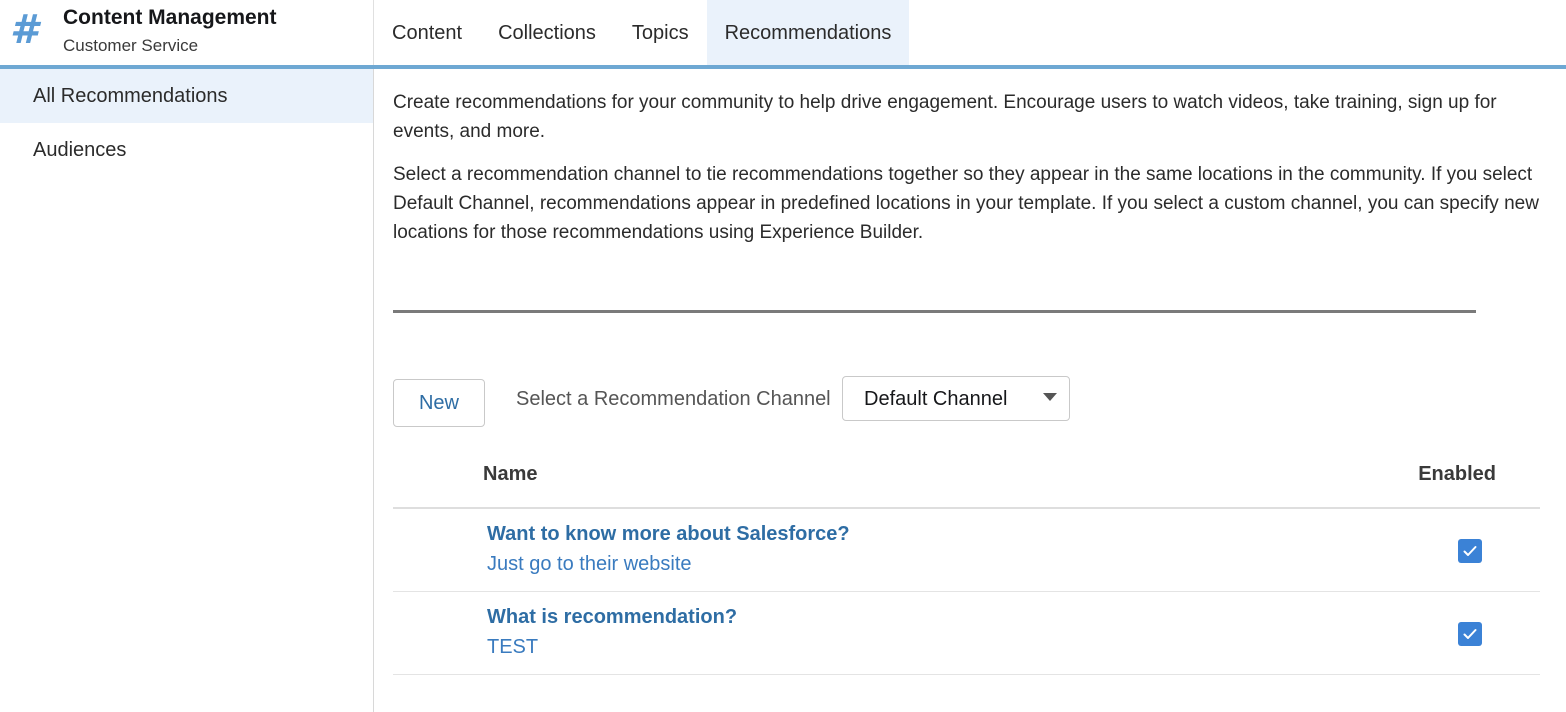 This screenshot has width=1566, height=712. Describe the element at coordinates (1457, 474) in the screenshot. I see `column-header-enabled: Enabled` at that location.